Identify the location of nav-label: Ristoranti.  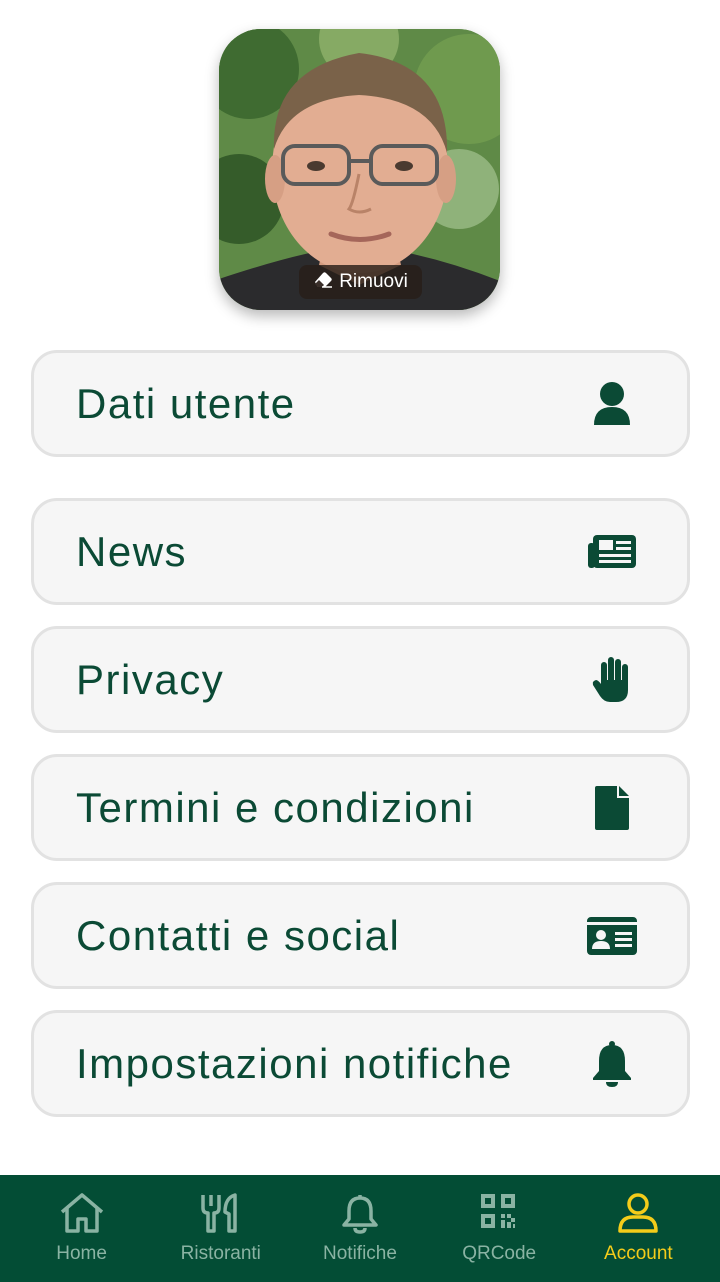
(220, 1253).